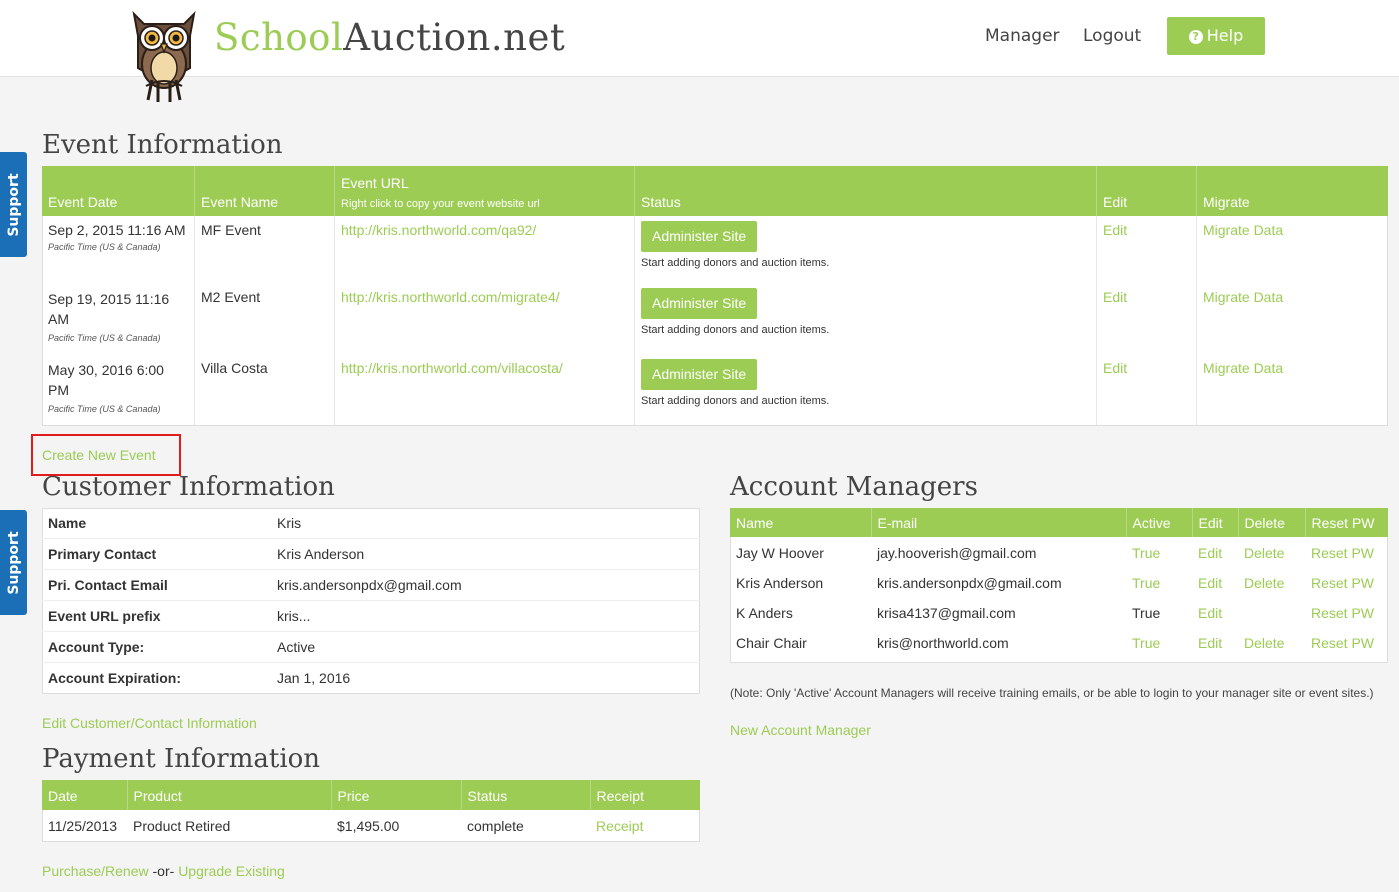  I want to click on col-mgr-active: Active, so click(1159, 522).